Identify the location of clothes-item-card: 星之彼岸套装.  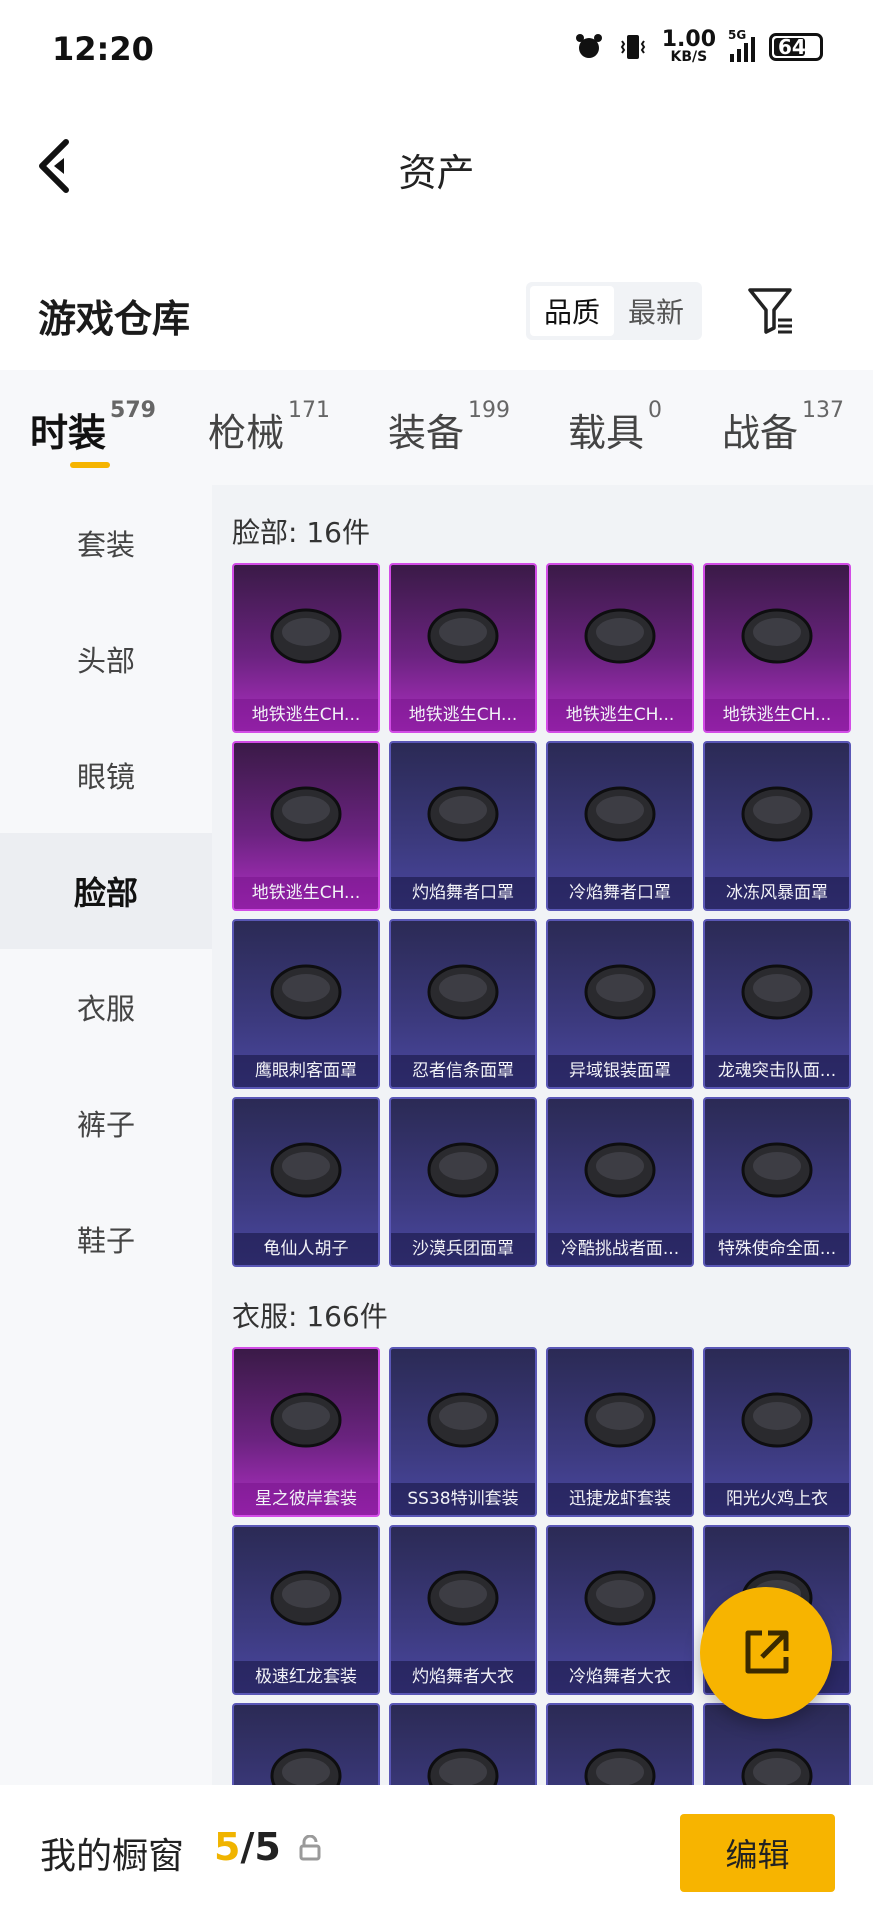
(306, 1432).